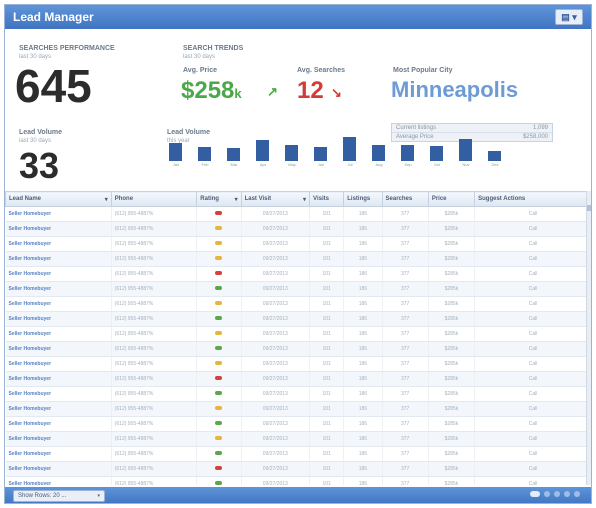 The height and width of the screenshot is (508, 596). What do you see at coordinates (154, 199) in the screenshot?
I see `column-header: Phone` at bounding box center [154, 199].